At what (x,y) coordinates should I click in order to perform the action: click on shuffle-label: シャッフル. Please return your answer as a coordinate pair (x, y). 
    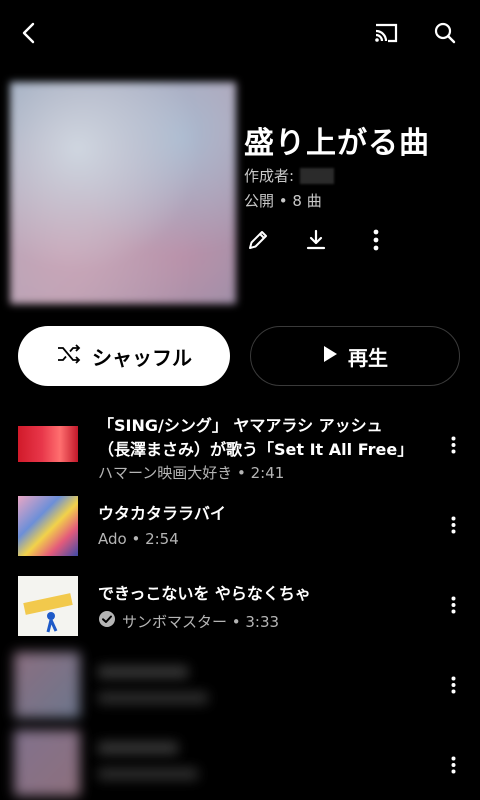
    Looking at the image, I should click on (142, 357).